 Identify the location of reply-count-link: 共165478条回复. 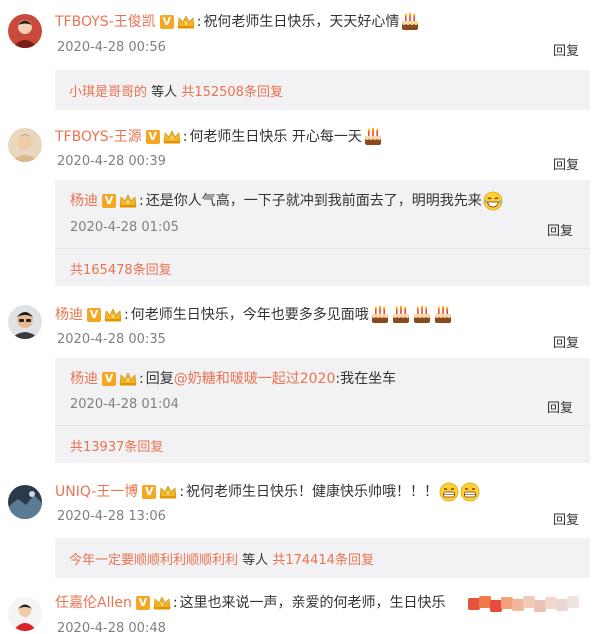
(121, 270).